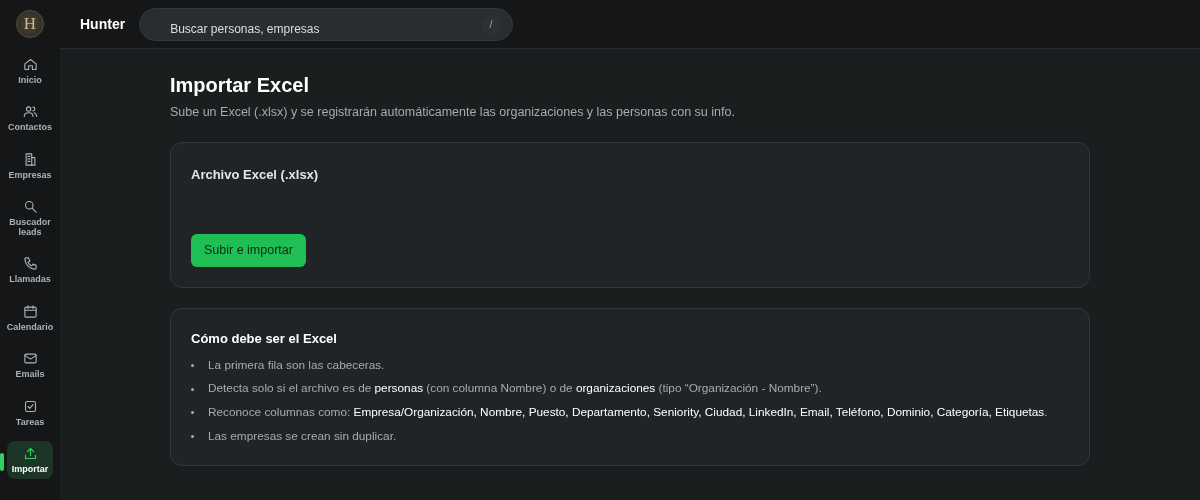  What do you see at coordinates (2, 461) in the screenshot?
I see `active-indicator` at bounding box center [2, 461].